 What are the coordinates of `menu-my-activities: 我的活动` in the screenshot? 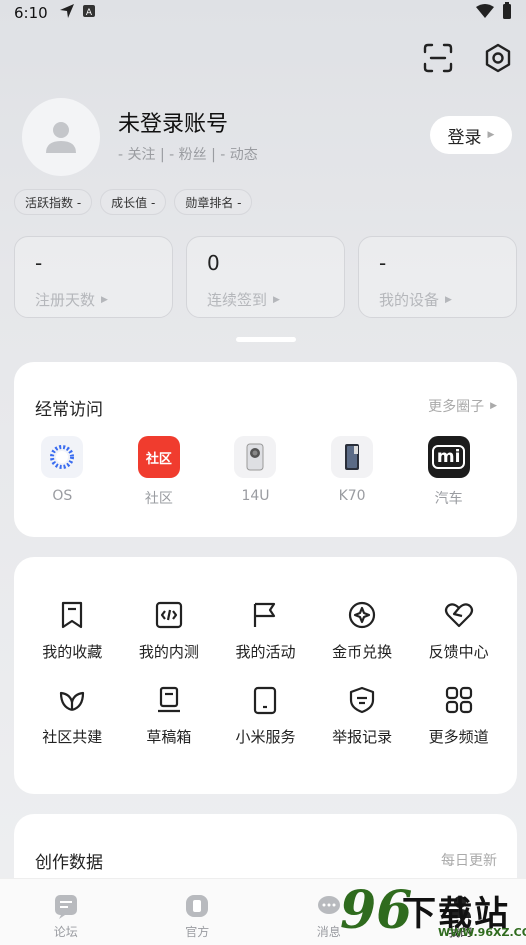 It's located at (265, 630).